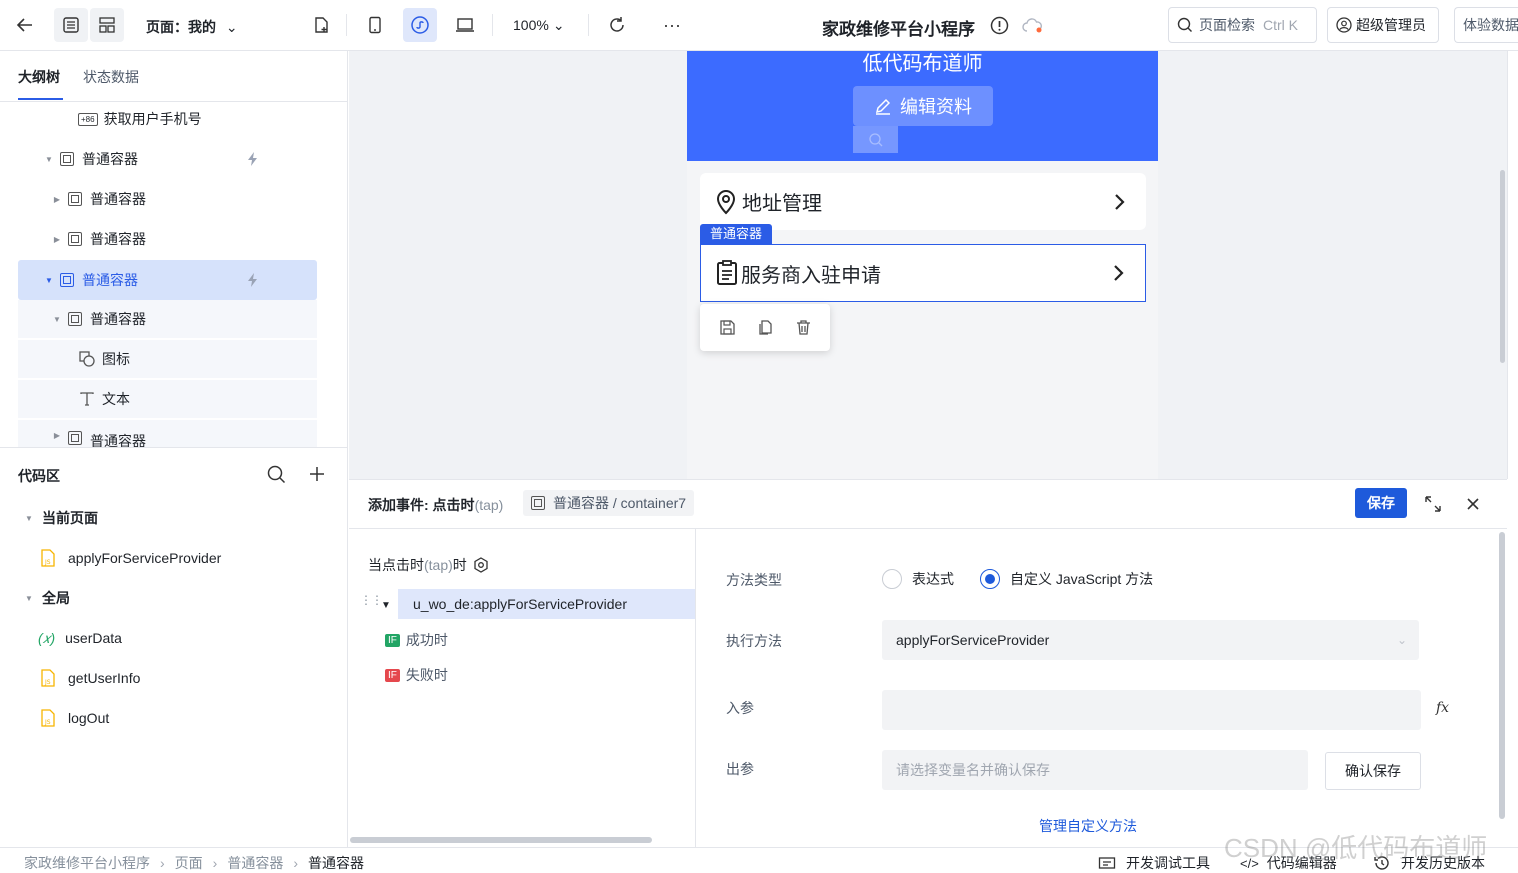 This screenshot has height=873, width=1518. Describe the element at coordinates (1095, 770) in the screenshot. I see `output-variable-input: 请选择变量名并确认保存` at that location.